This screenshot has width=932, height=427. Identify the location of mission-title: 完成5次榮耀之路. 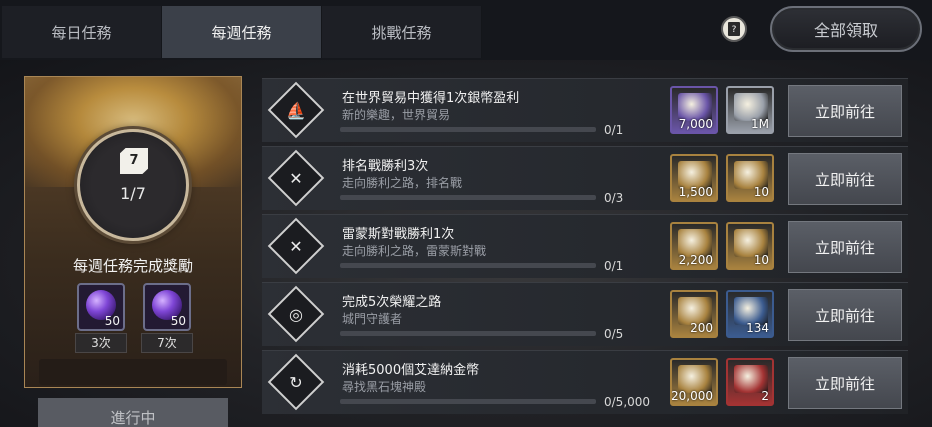
(392, 302).